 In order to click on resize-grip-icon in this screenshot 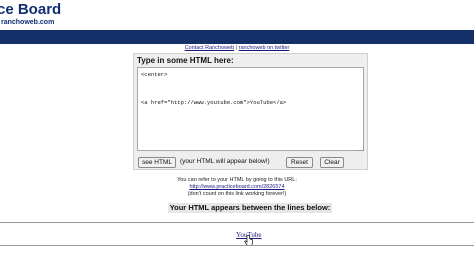, I will do `click(361, 148)`.